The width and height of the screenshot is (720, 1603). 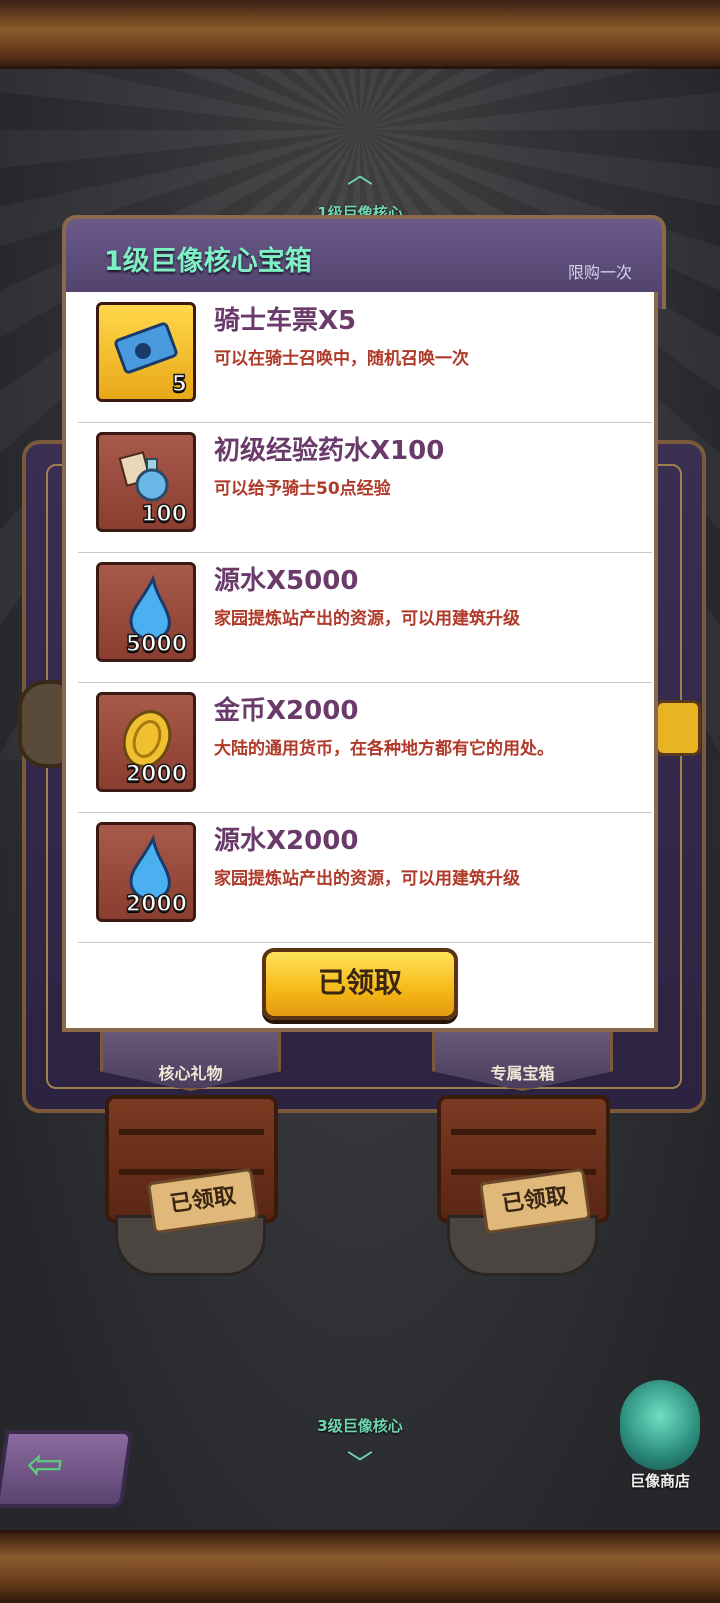 What do you see at coordinates (302, 489) in the screenshot?
I see `item-description: 可以给予骑士50点经验` at bounding box center [302, 489].